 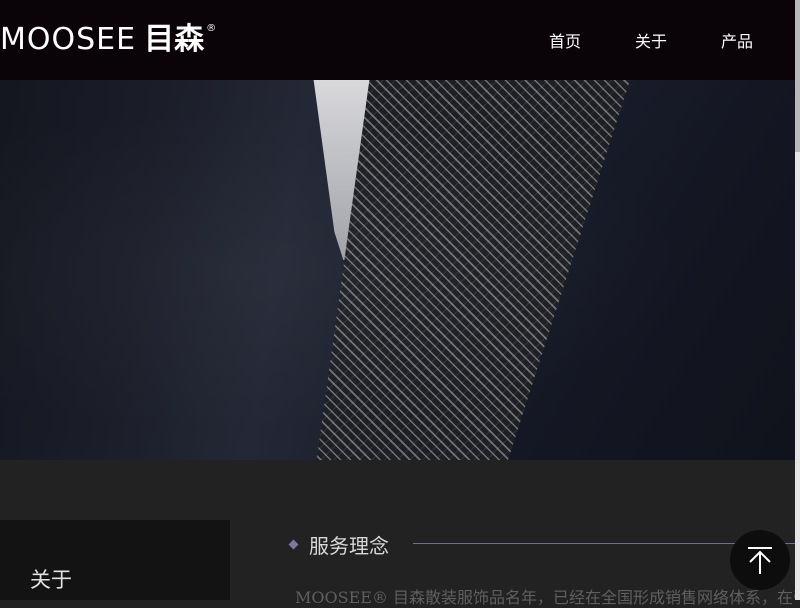 What do you see at coordinates (797, 76) in the screenshot?
I see `scrollbar-thumb` at bounding box center [797, 76].